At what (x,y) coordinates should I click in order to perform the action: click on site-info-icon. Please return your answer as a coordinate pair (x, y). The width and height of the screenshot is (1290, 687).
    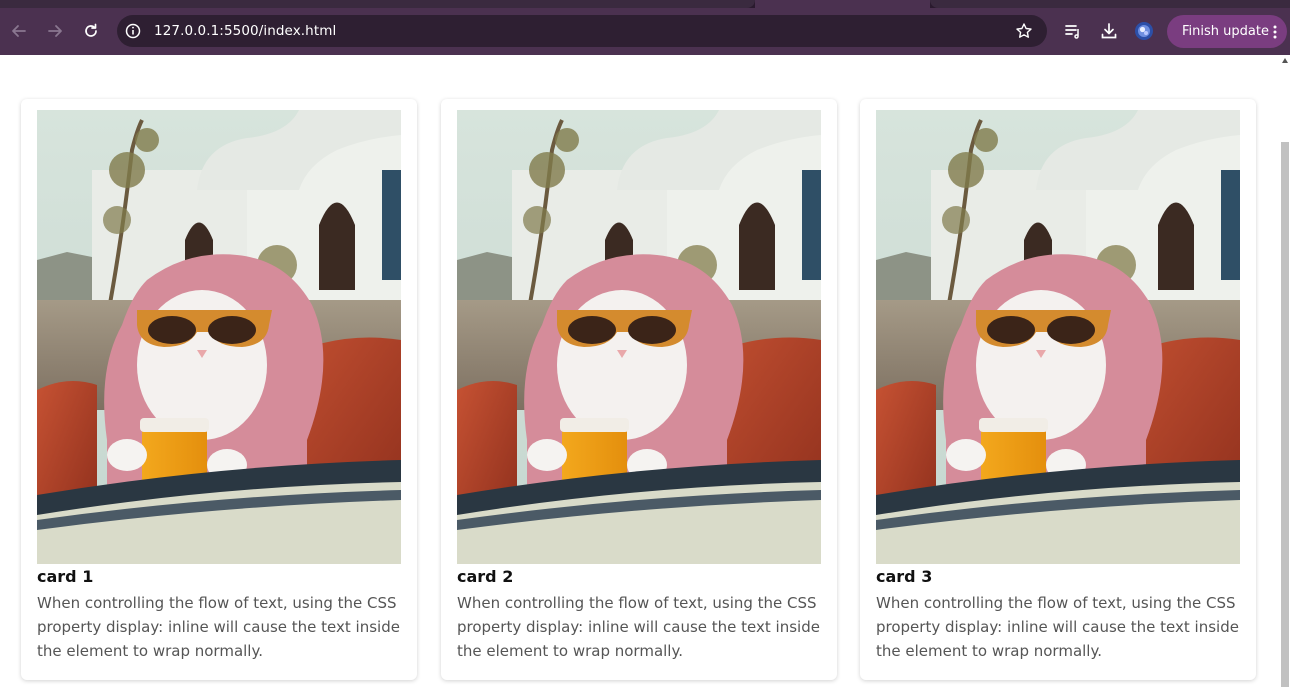
    Looking at the image, I should click on (133, 31).